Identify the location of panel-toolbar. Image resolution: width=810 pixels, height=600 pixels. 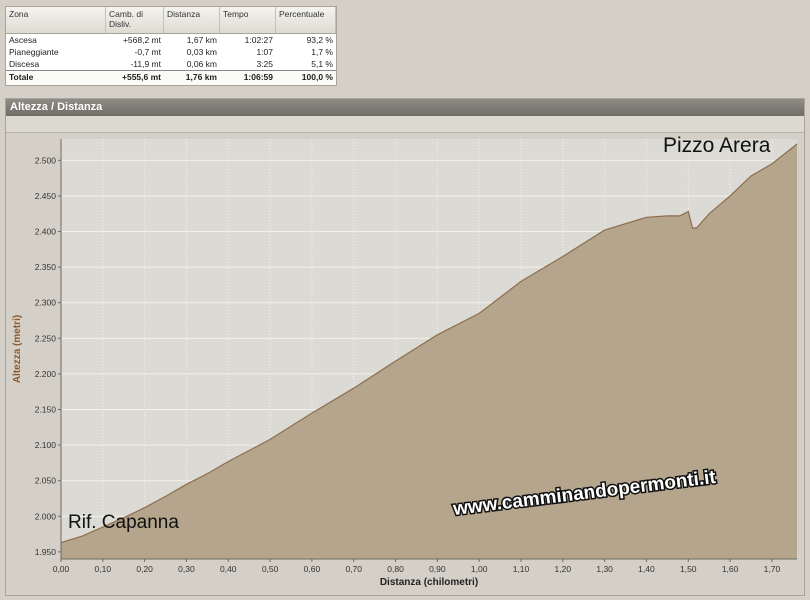
(405, 124).